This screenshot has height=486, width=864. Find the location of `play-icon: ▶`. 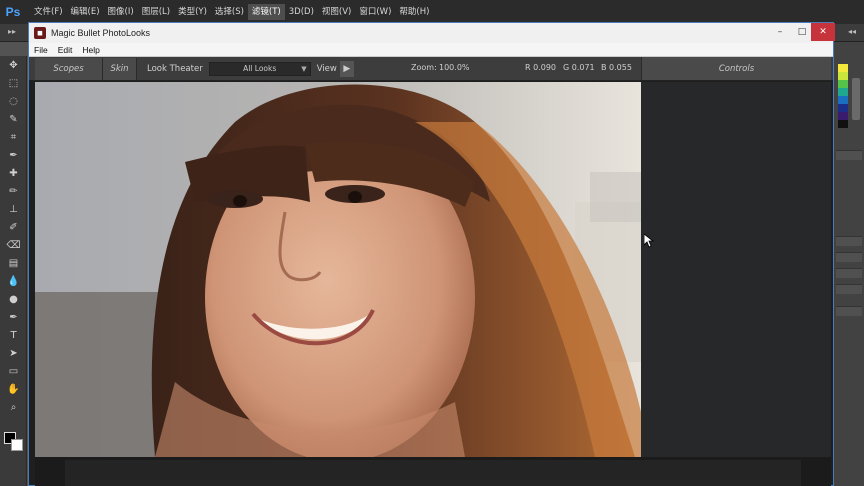

play-icon: ▶ is located at coordinates (346, 68).